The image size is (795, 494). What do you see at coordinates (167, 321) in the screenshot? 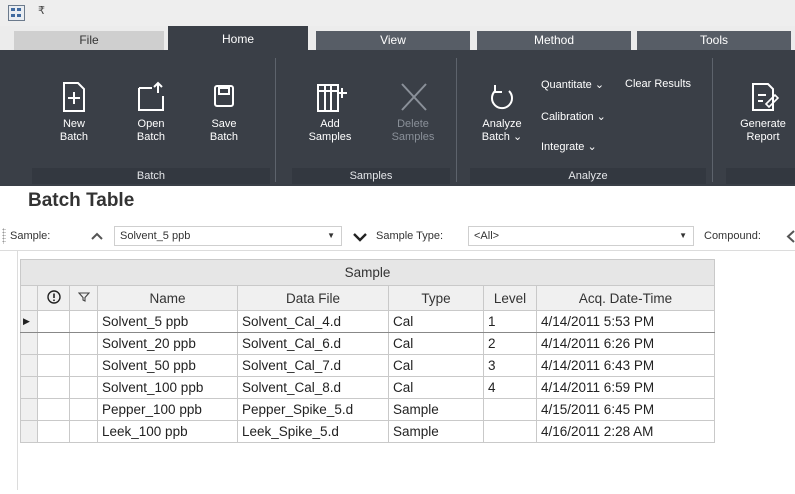
I see `cell-name: Solvent_5 ppb` at bounding box center [167, 321].